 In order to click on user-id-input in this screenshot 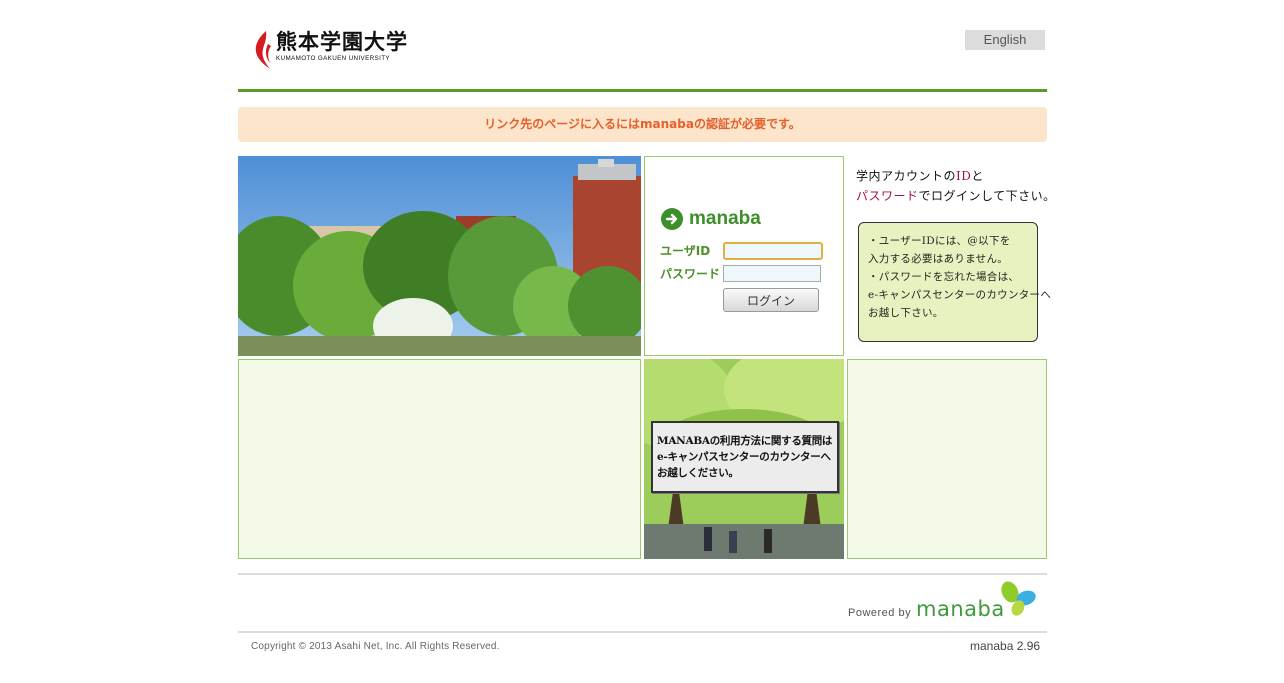, I will do `click(773, 251)`.